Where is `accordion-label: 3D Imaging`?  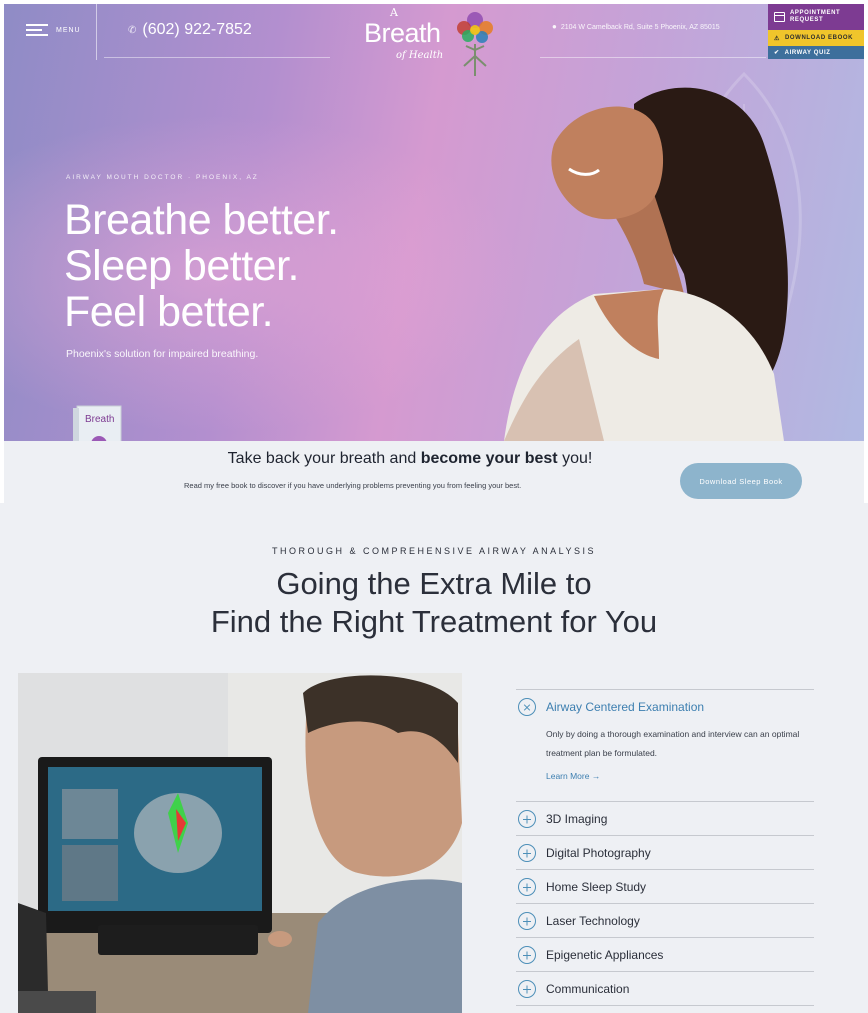 accordion-label: 3D Imaging is located at coordinates (577, 818).